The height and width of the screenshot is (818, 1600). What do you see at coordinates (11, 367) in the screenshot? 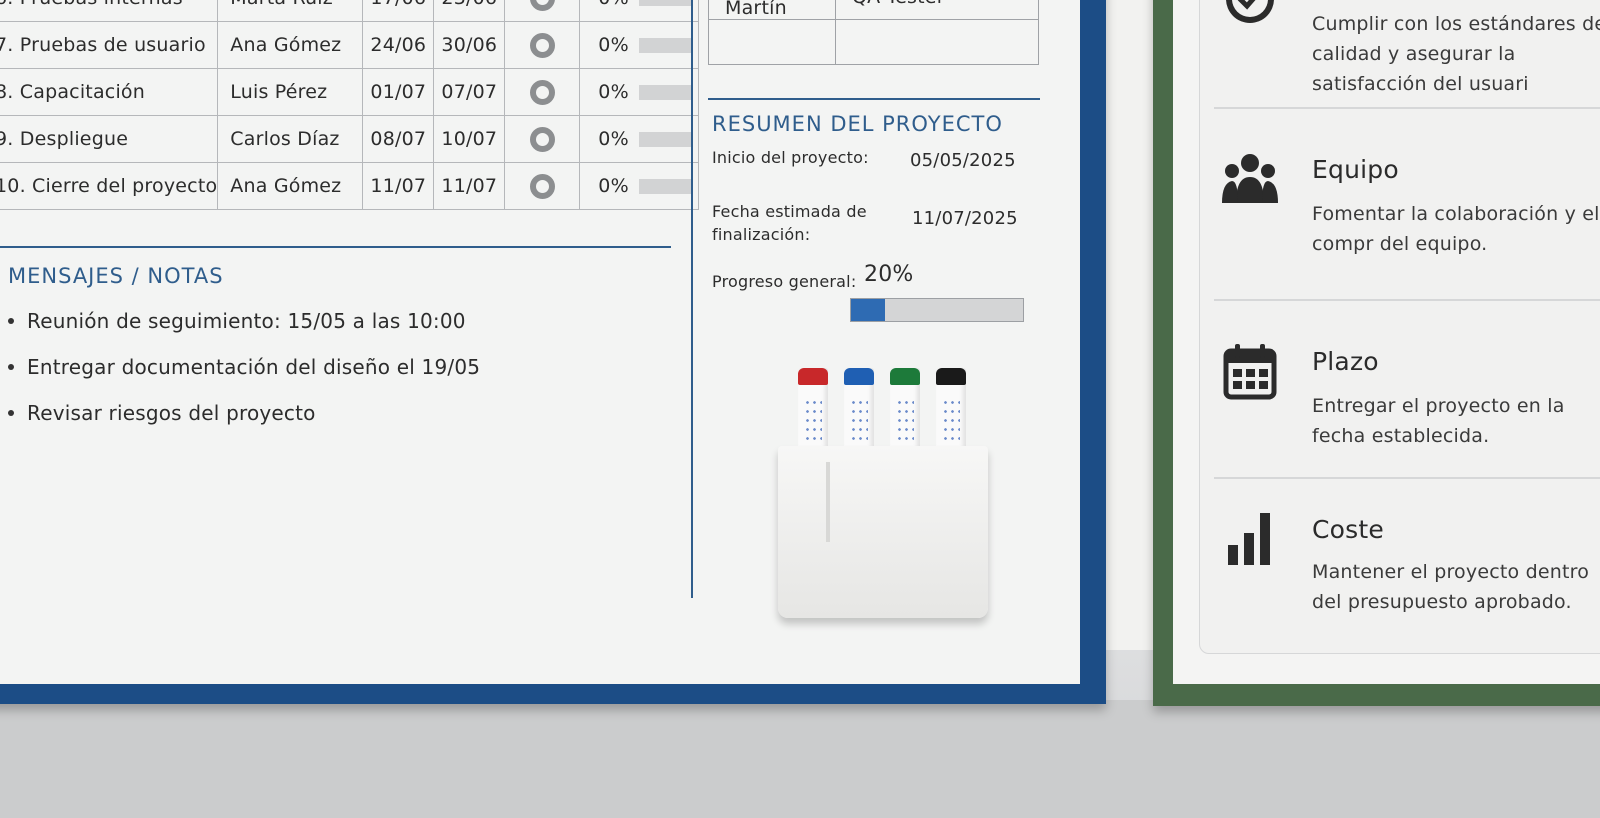
I see `bullet-icon` at bounding box center [11, 367].